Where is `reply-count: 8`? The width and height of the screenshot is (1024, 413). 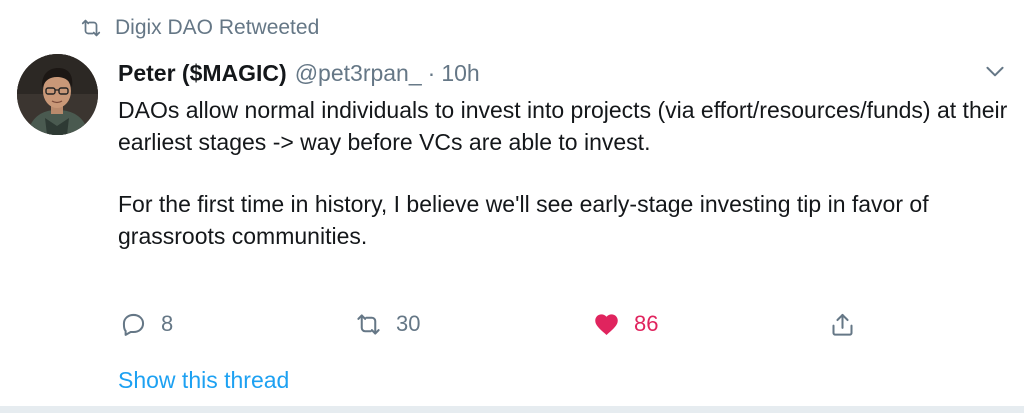 reply-count: 8 is located at coordinates (167, 323).